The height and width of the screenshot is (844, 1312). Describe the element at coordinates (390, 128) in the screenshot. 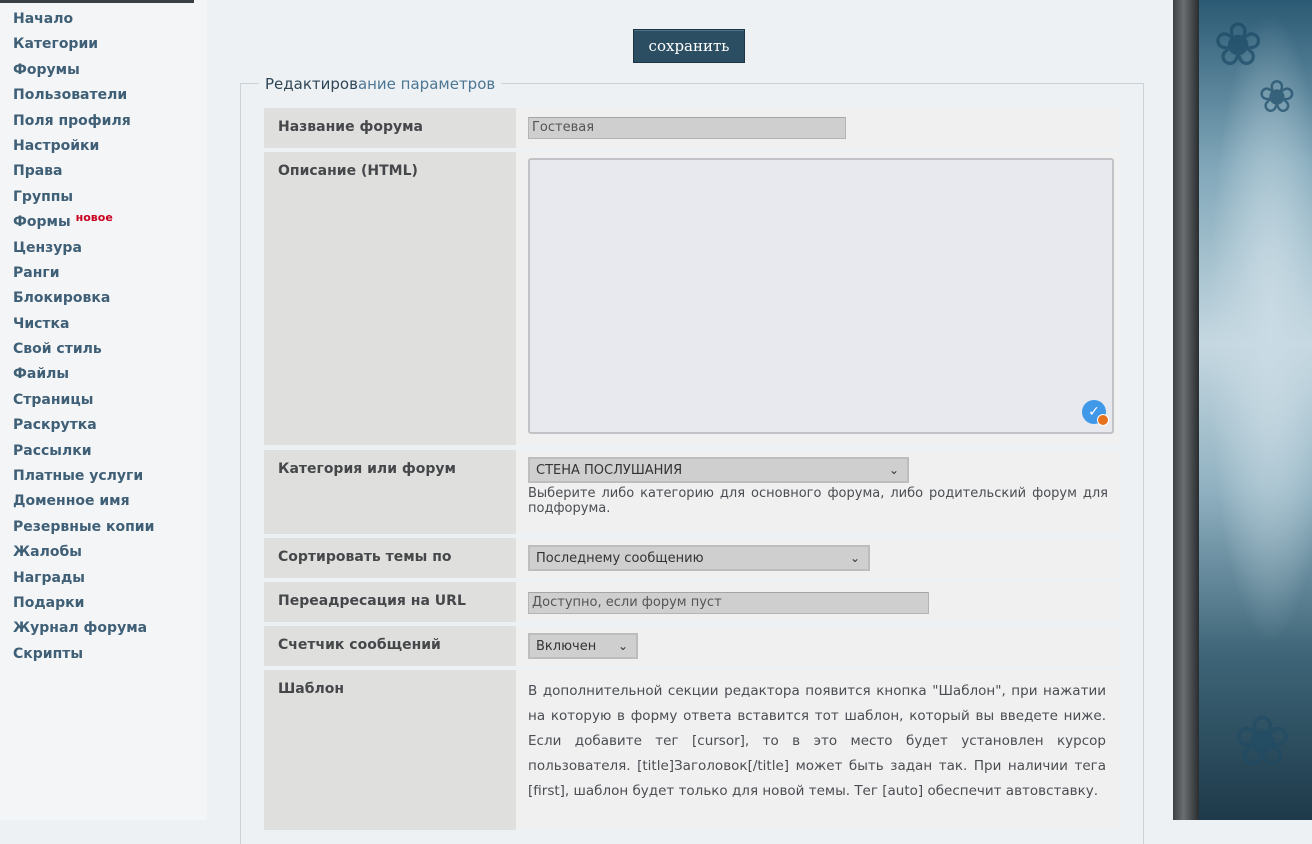

I see `forum-name-label: Название форума` at that location.